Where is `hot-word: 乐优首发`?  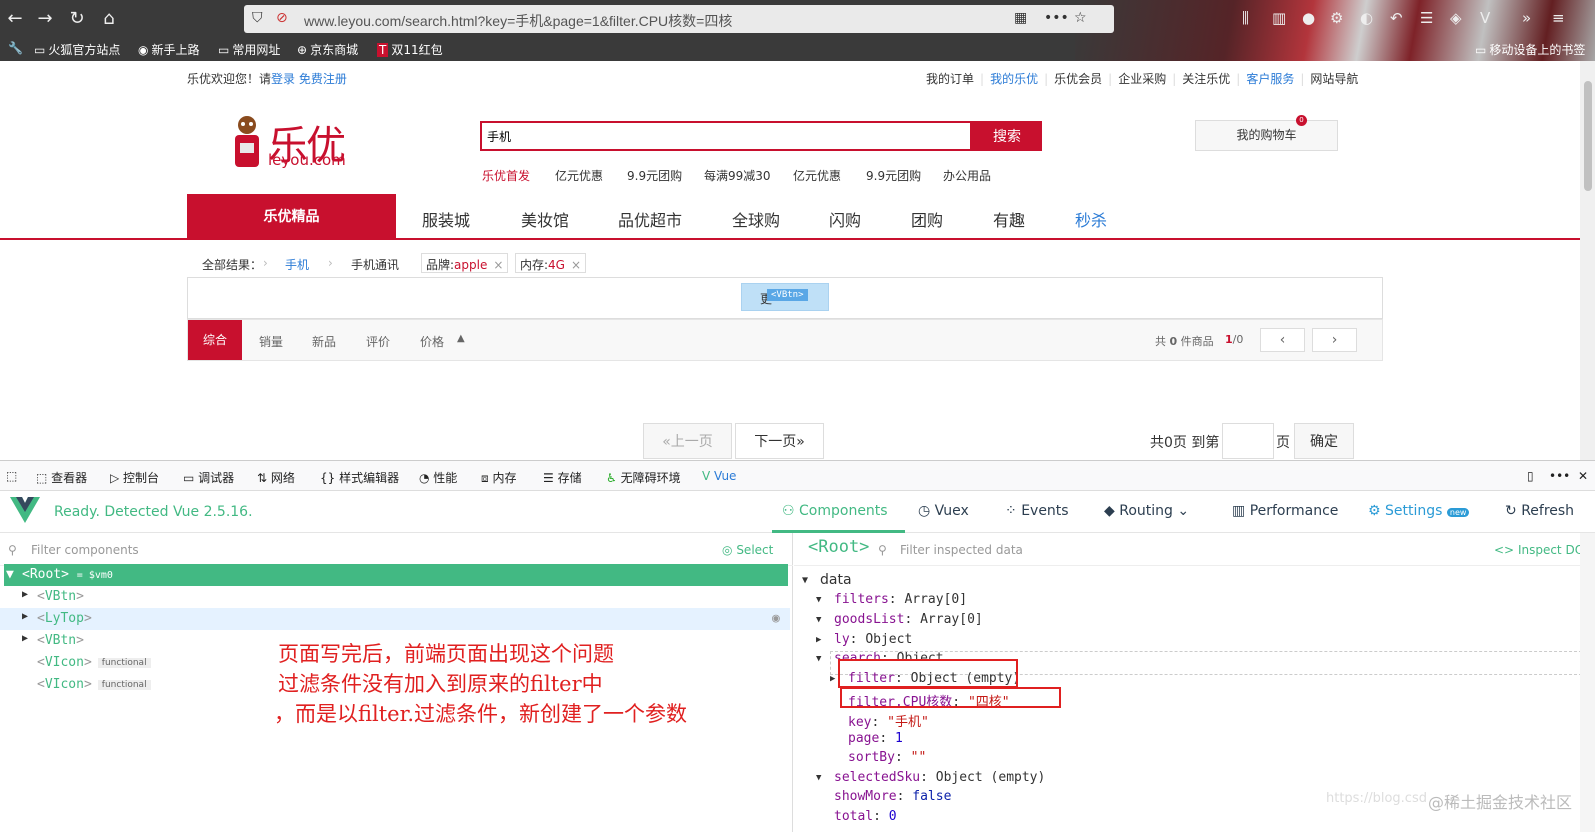 hot-word: 乐优首发 is located at coordinates (506, 175).